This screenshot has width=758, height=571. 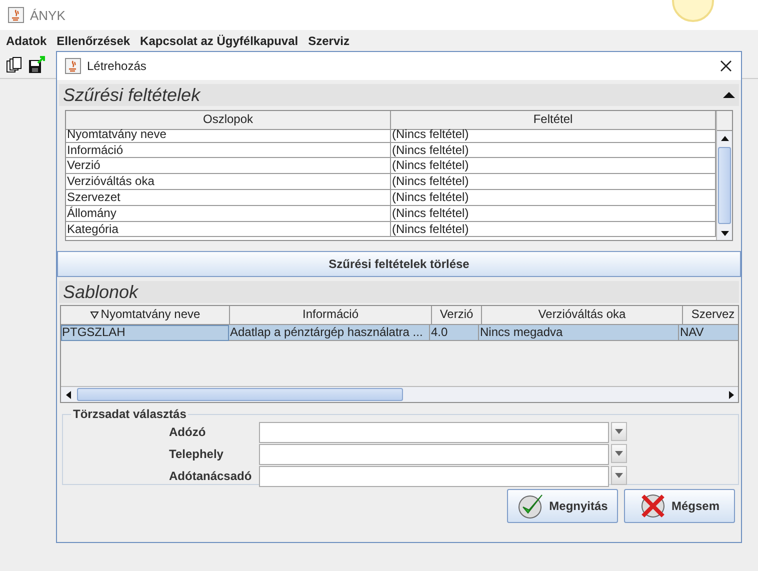 I want to click on horizontal-scrollbar, so click(x=399, y=394).